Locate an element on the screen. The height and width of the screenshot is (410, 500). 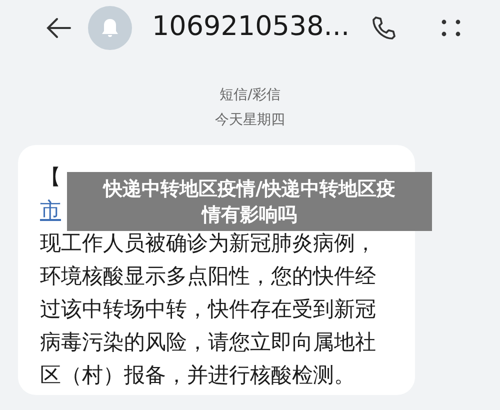
message-link: 市 is located at coordinates (50, 210).